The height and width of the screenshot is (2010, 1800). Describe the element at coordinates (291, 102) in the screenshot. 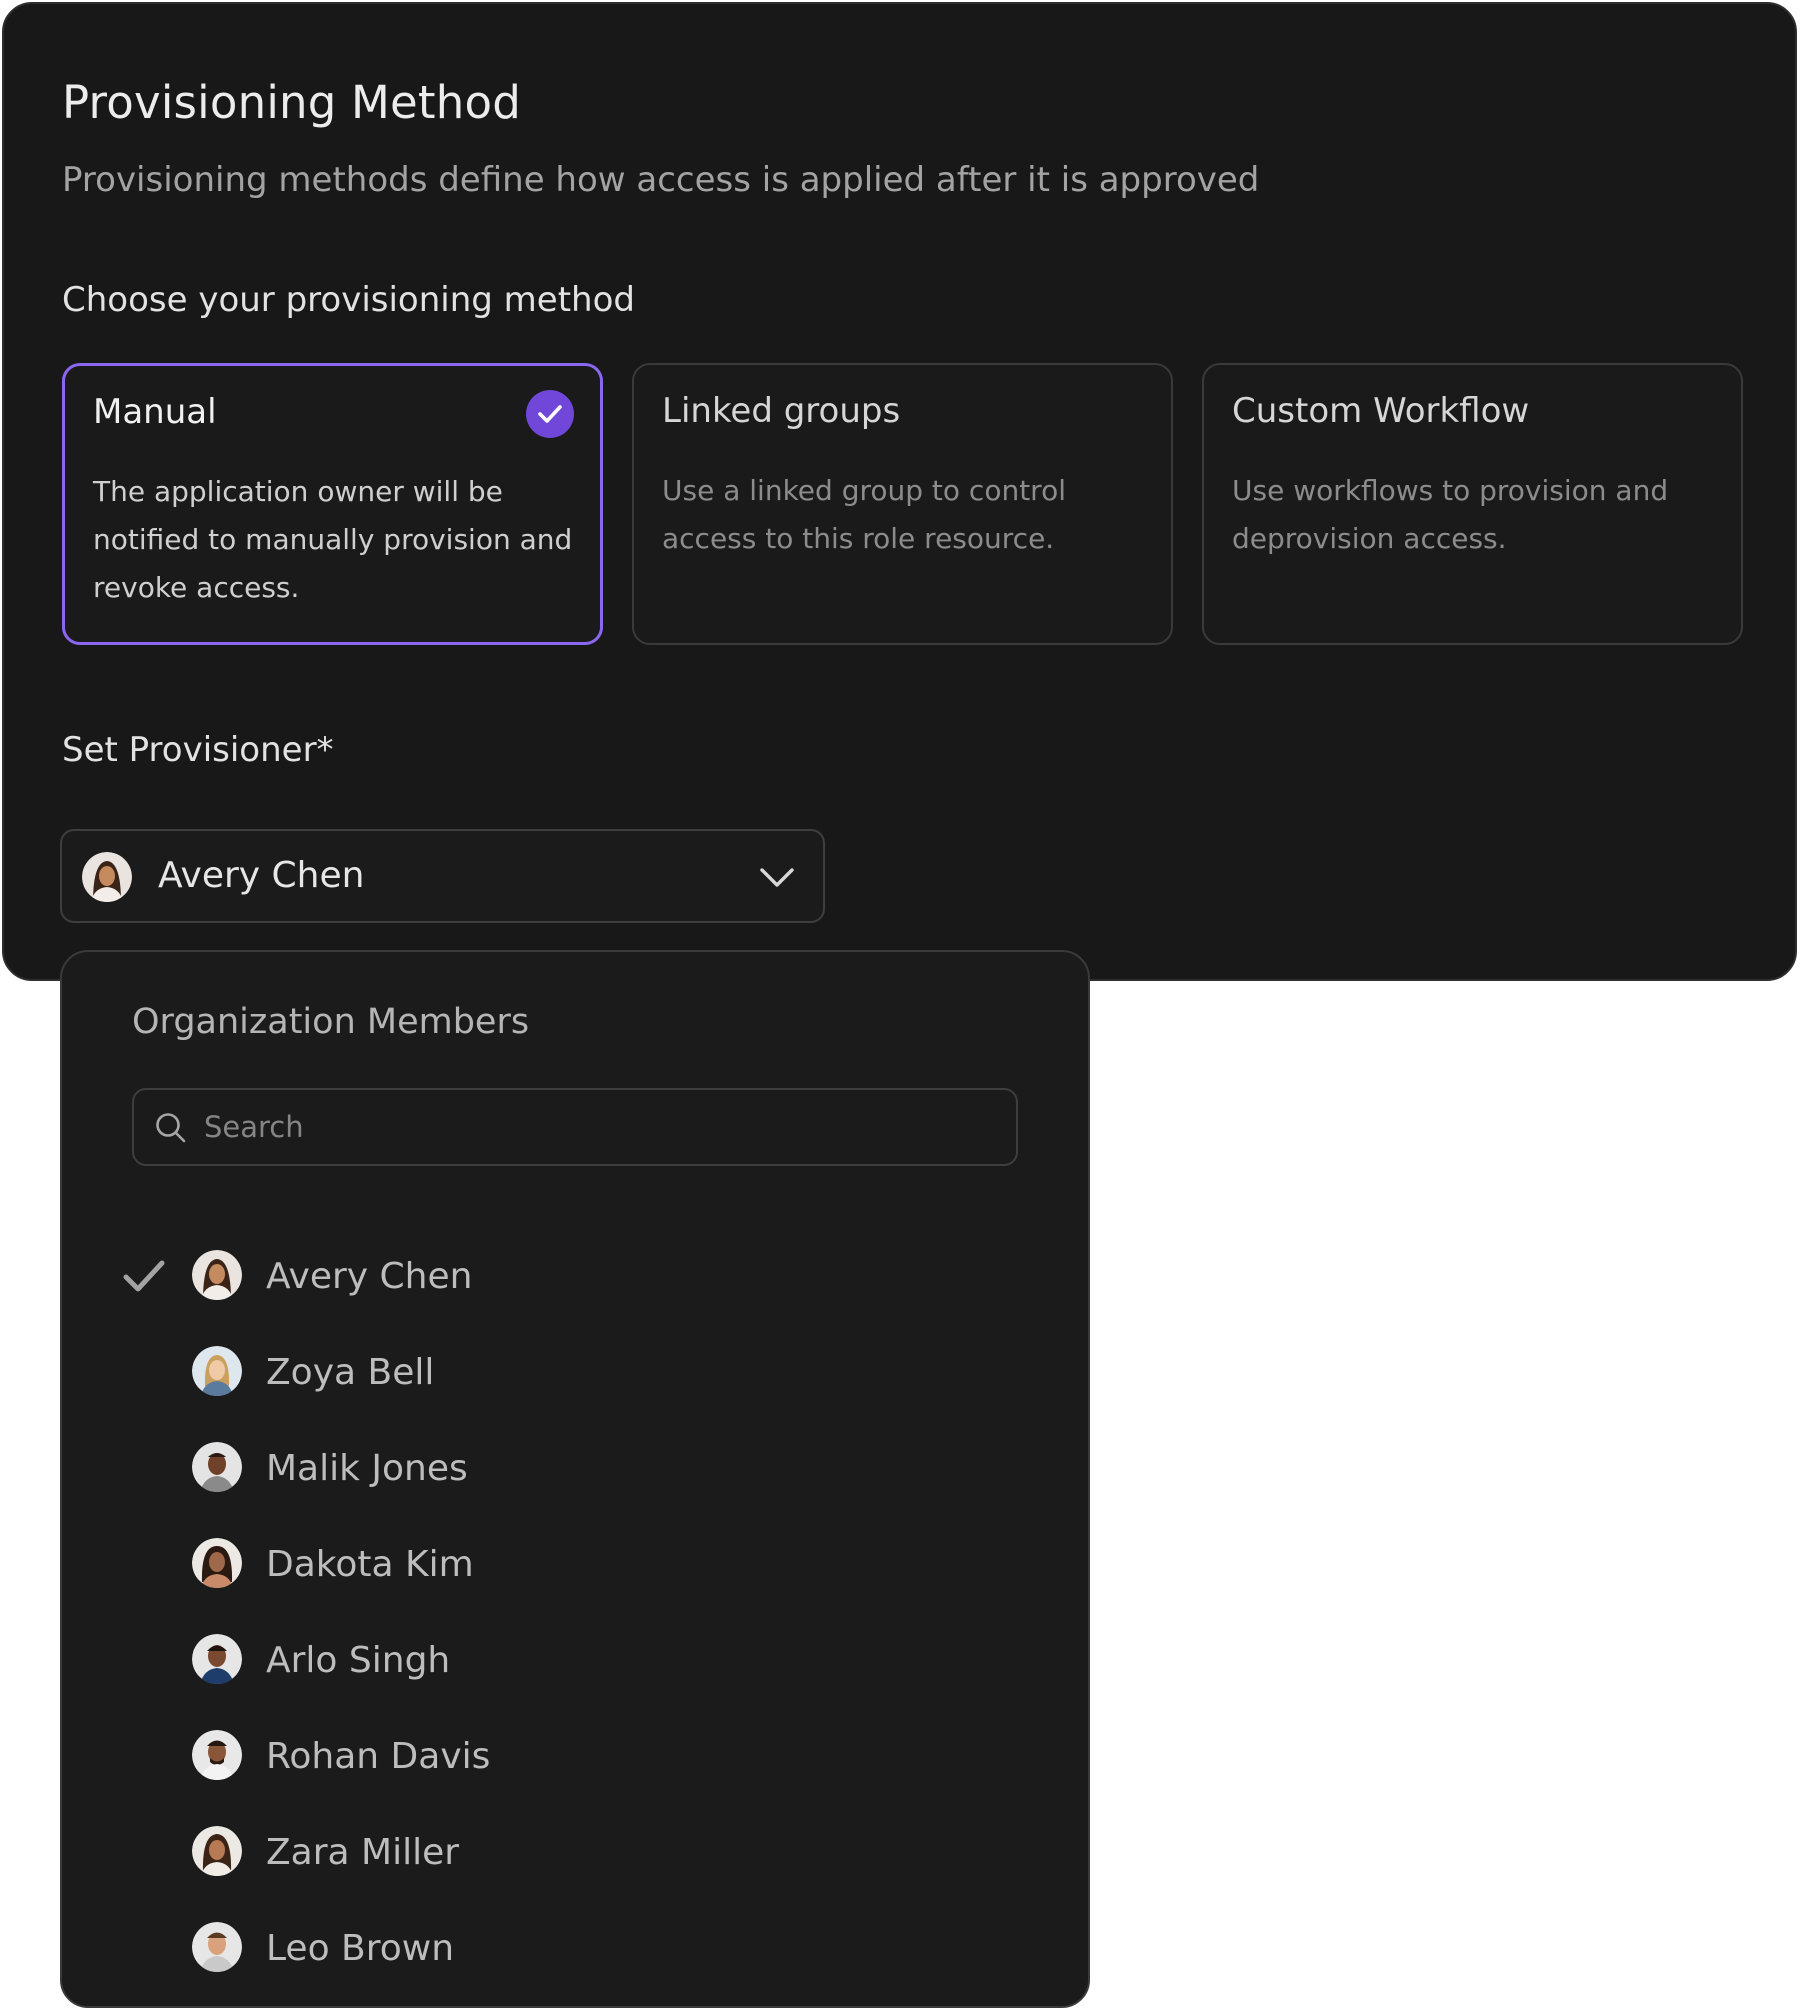

I see `page-title: Provisioning Method` at that location.